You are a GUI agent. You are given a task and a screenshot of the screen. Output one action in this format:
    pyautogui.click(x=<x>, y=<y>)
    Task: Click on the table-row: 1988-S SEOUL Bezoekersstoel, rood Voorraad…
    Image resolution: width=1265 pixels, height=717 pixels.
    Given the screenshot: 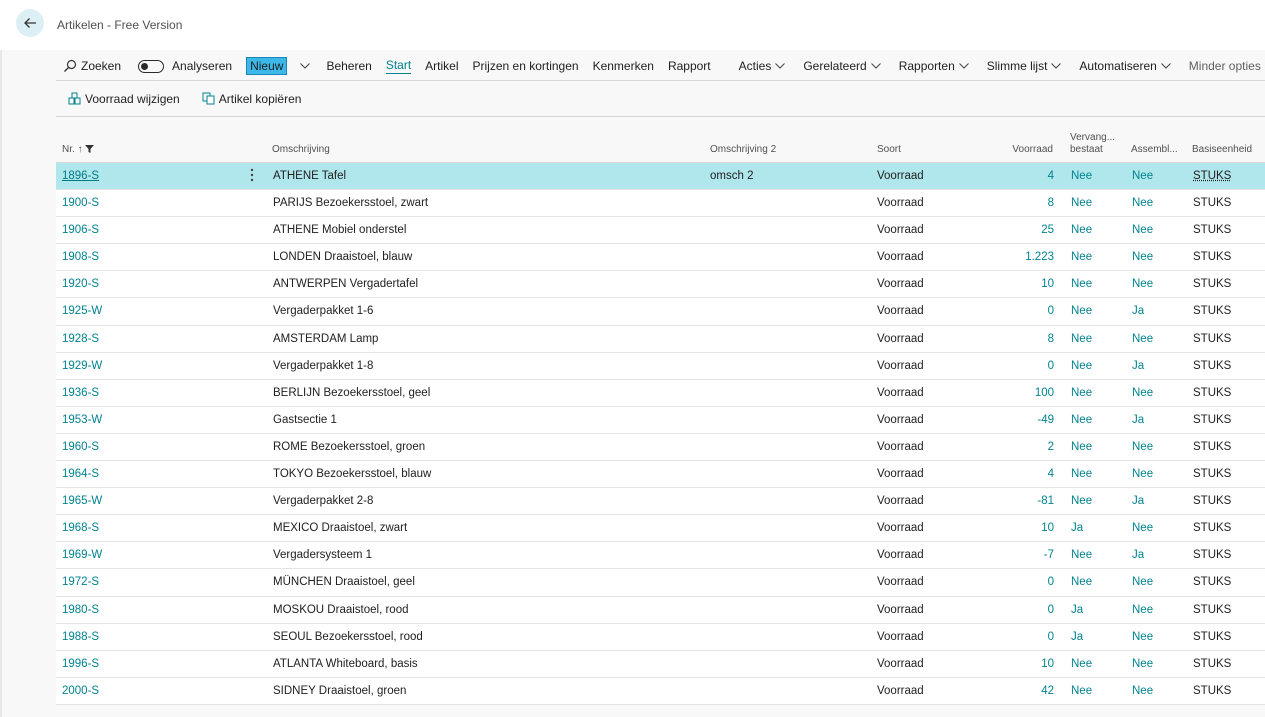 What is the action you would take?
    pyautogui.click(x=660, y=637)
    